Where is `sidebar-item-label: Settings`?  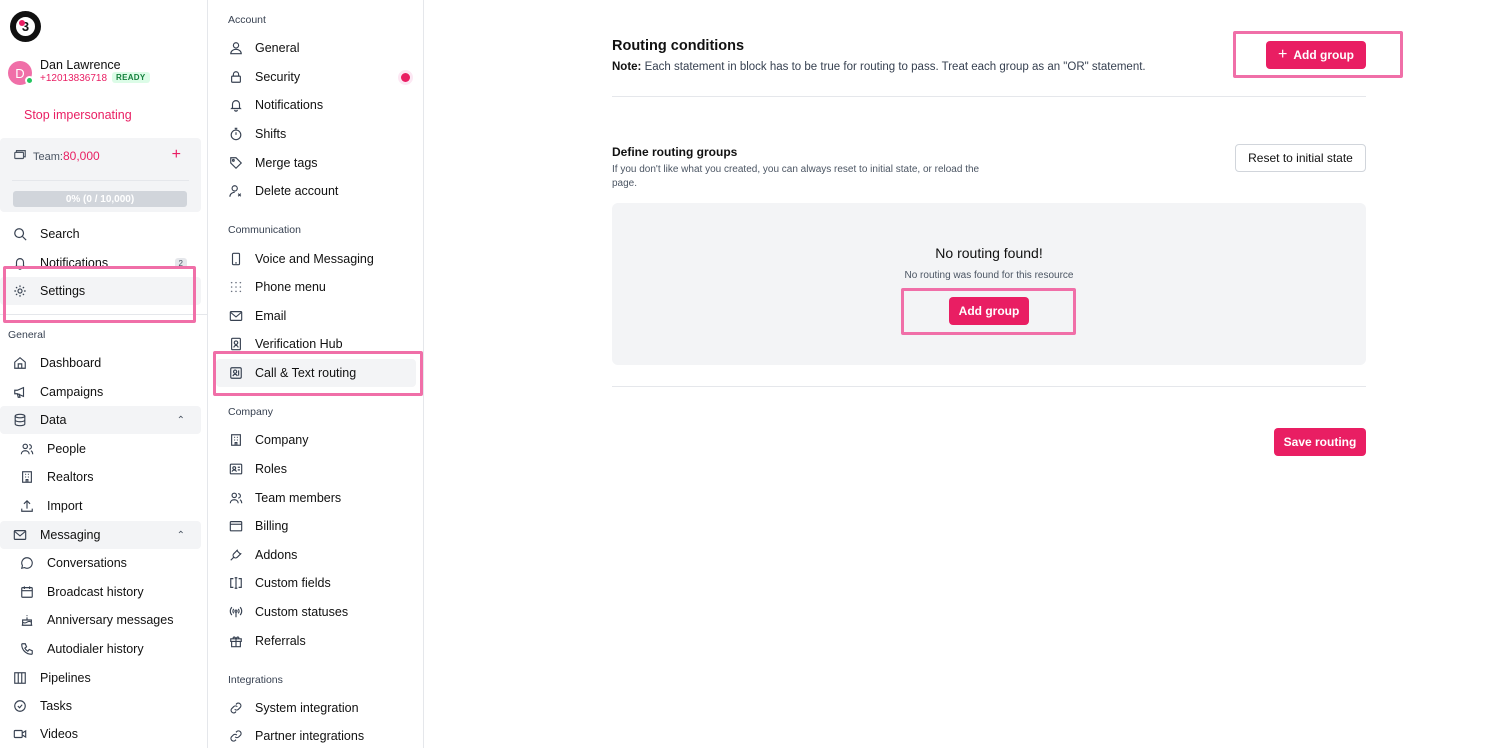
sidebar-item-label: Settings is located at coordinates (63, 291).